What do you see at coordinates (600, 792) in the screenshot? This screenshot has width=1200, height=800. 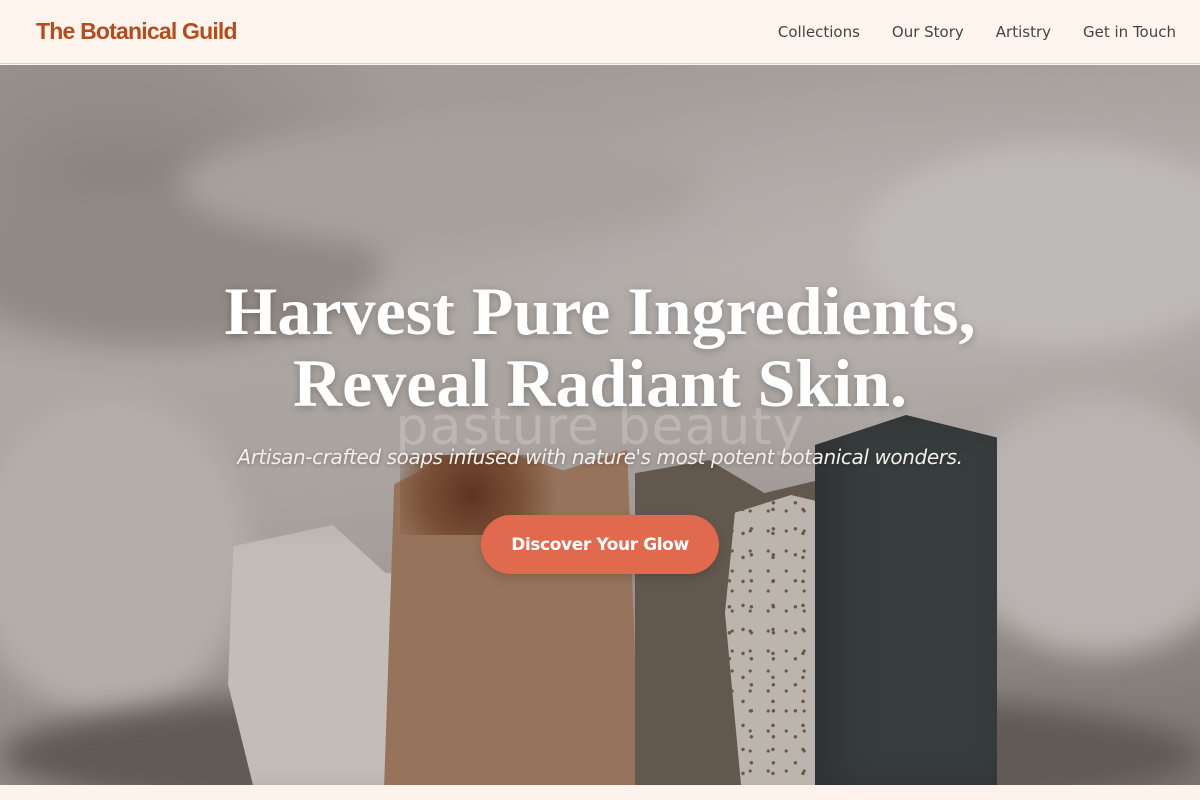 I see `next-section-edge` at bounding box center [600, 792].